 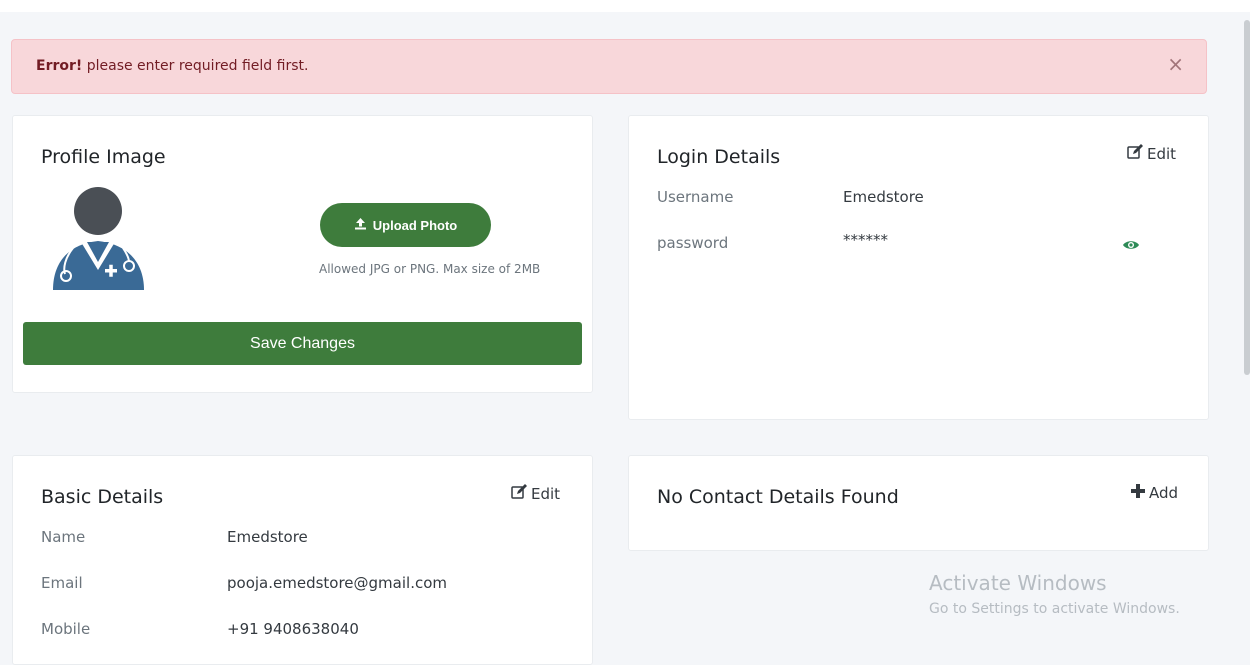 What do you see at coordinates (1018, 583) in the screenshot?
I see `activate-windows-title: Activate Windows` at bounding box center [1018, 583].